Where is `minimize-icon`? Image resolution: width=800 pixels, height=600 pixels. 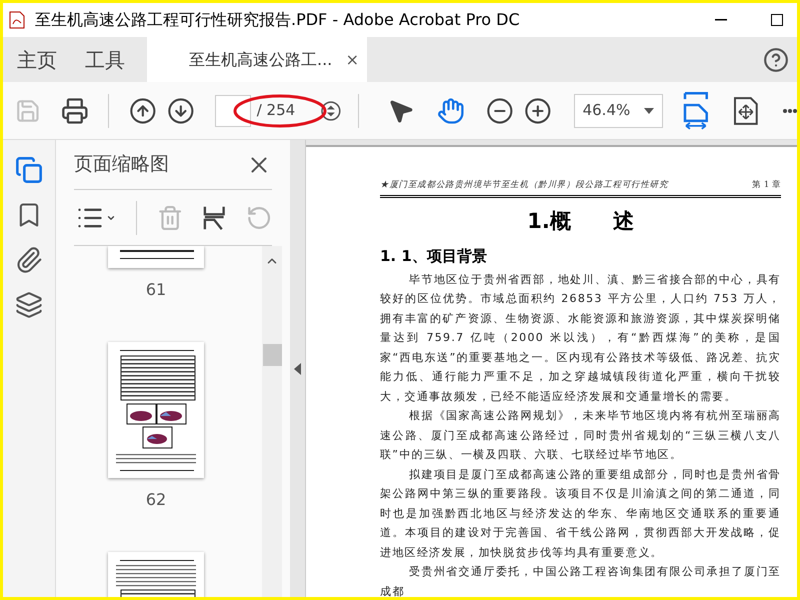 minimize-icon is located at coordinates (721, 20).